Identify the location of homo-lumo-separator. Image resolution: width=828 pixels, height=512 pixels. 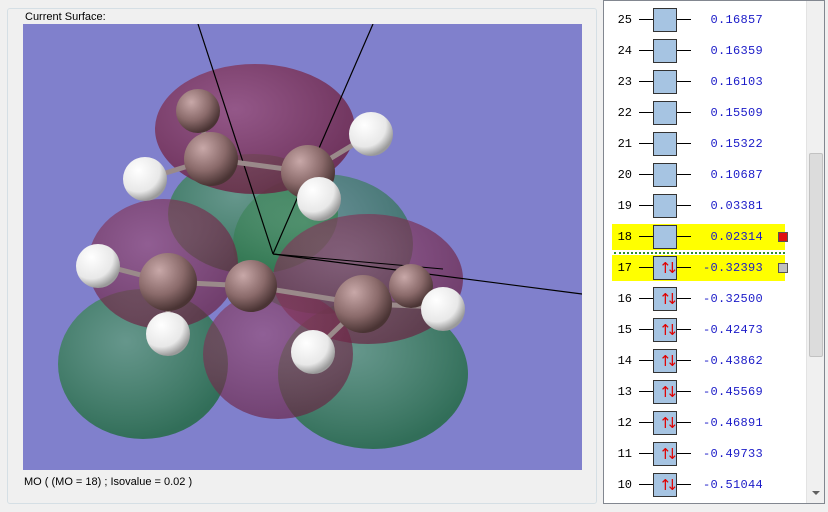
(699, 253).